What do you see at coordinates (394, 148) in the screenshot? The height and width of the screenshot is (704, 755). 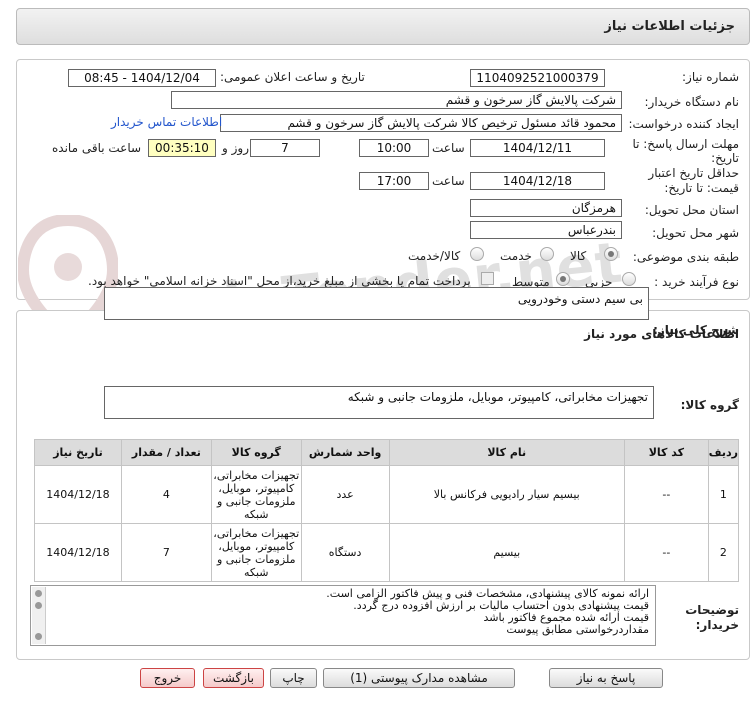 I see `deadline-time-field: 10:00` at bounding box center [394, 148].